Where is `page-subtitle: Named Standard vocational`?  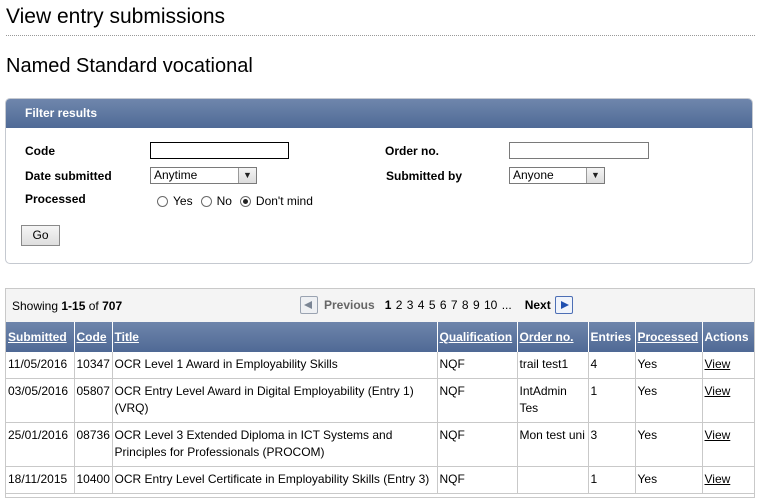
page-subtitle: Named Standard vocational is located at coordinates (129, 66).